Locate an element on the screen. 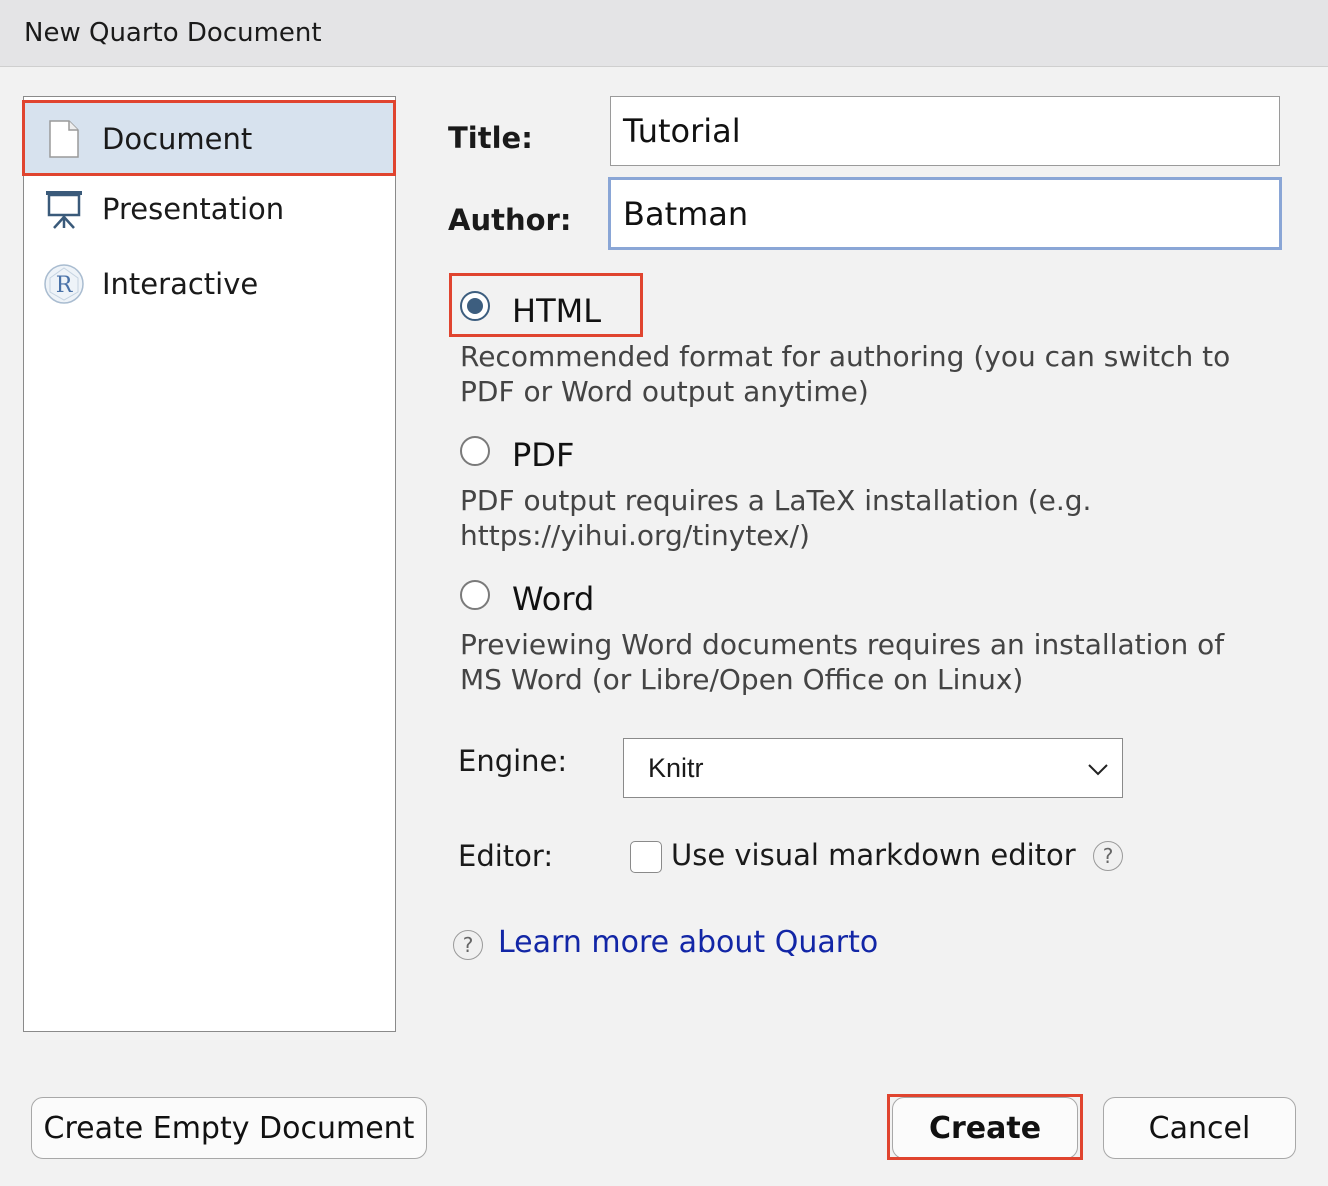 The width and height of the screenshot is (1328, 1186). description-line: PDF or Word output anytime) is located at coordinates (664, 391).